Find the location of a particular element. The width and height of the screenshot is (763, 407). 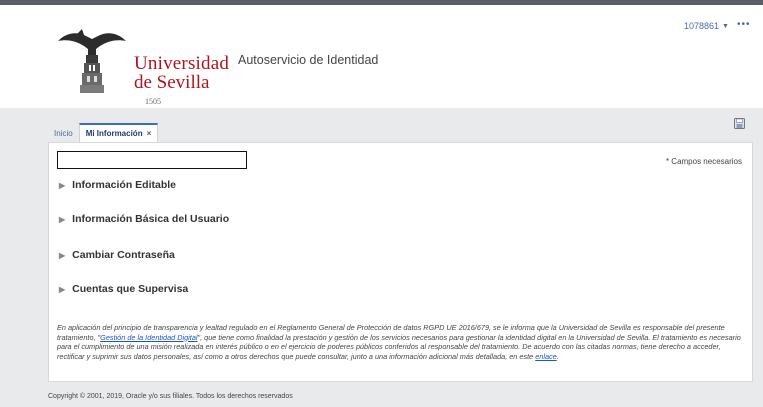

legal-text-3: . is located at coordinates (557, 356).